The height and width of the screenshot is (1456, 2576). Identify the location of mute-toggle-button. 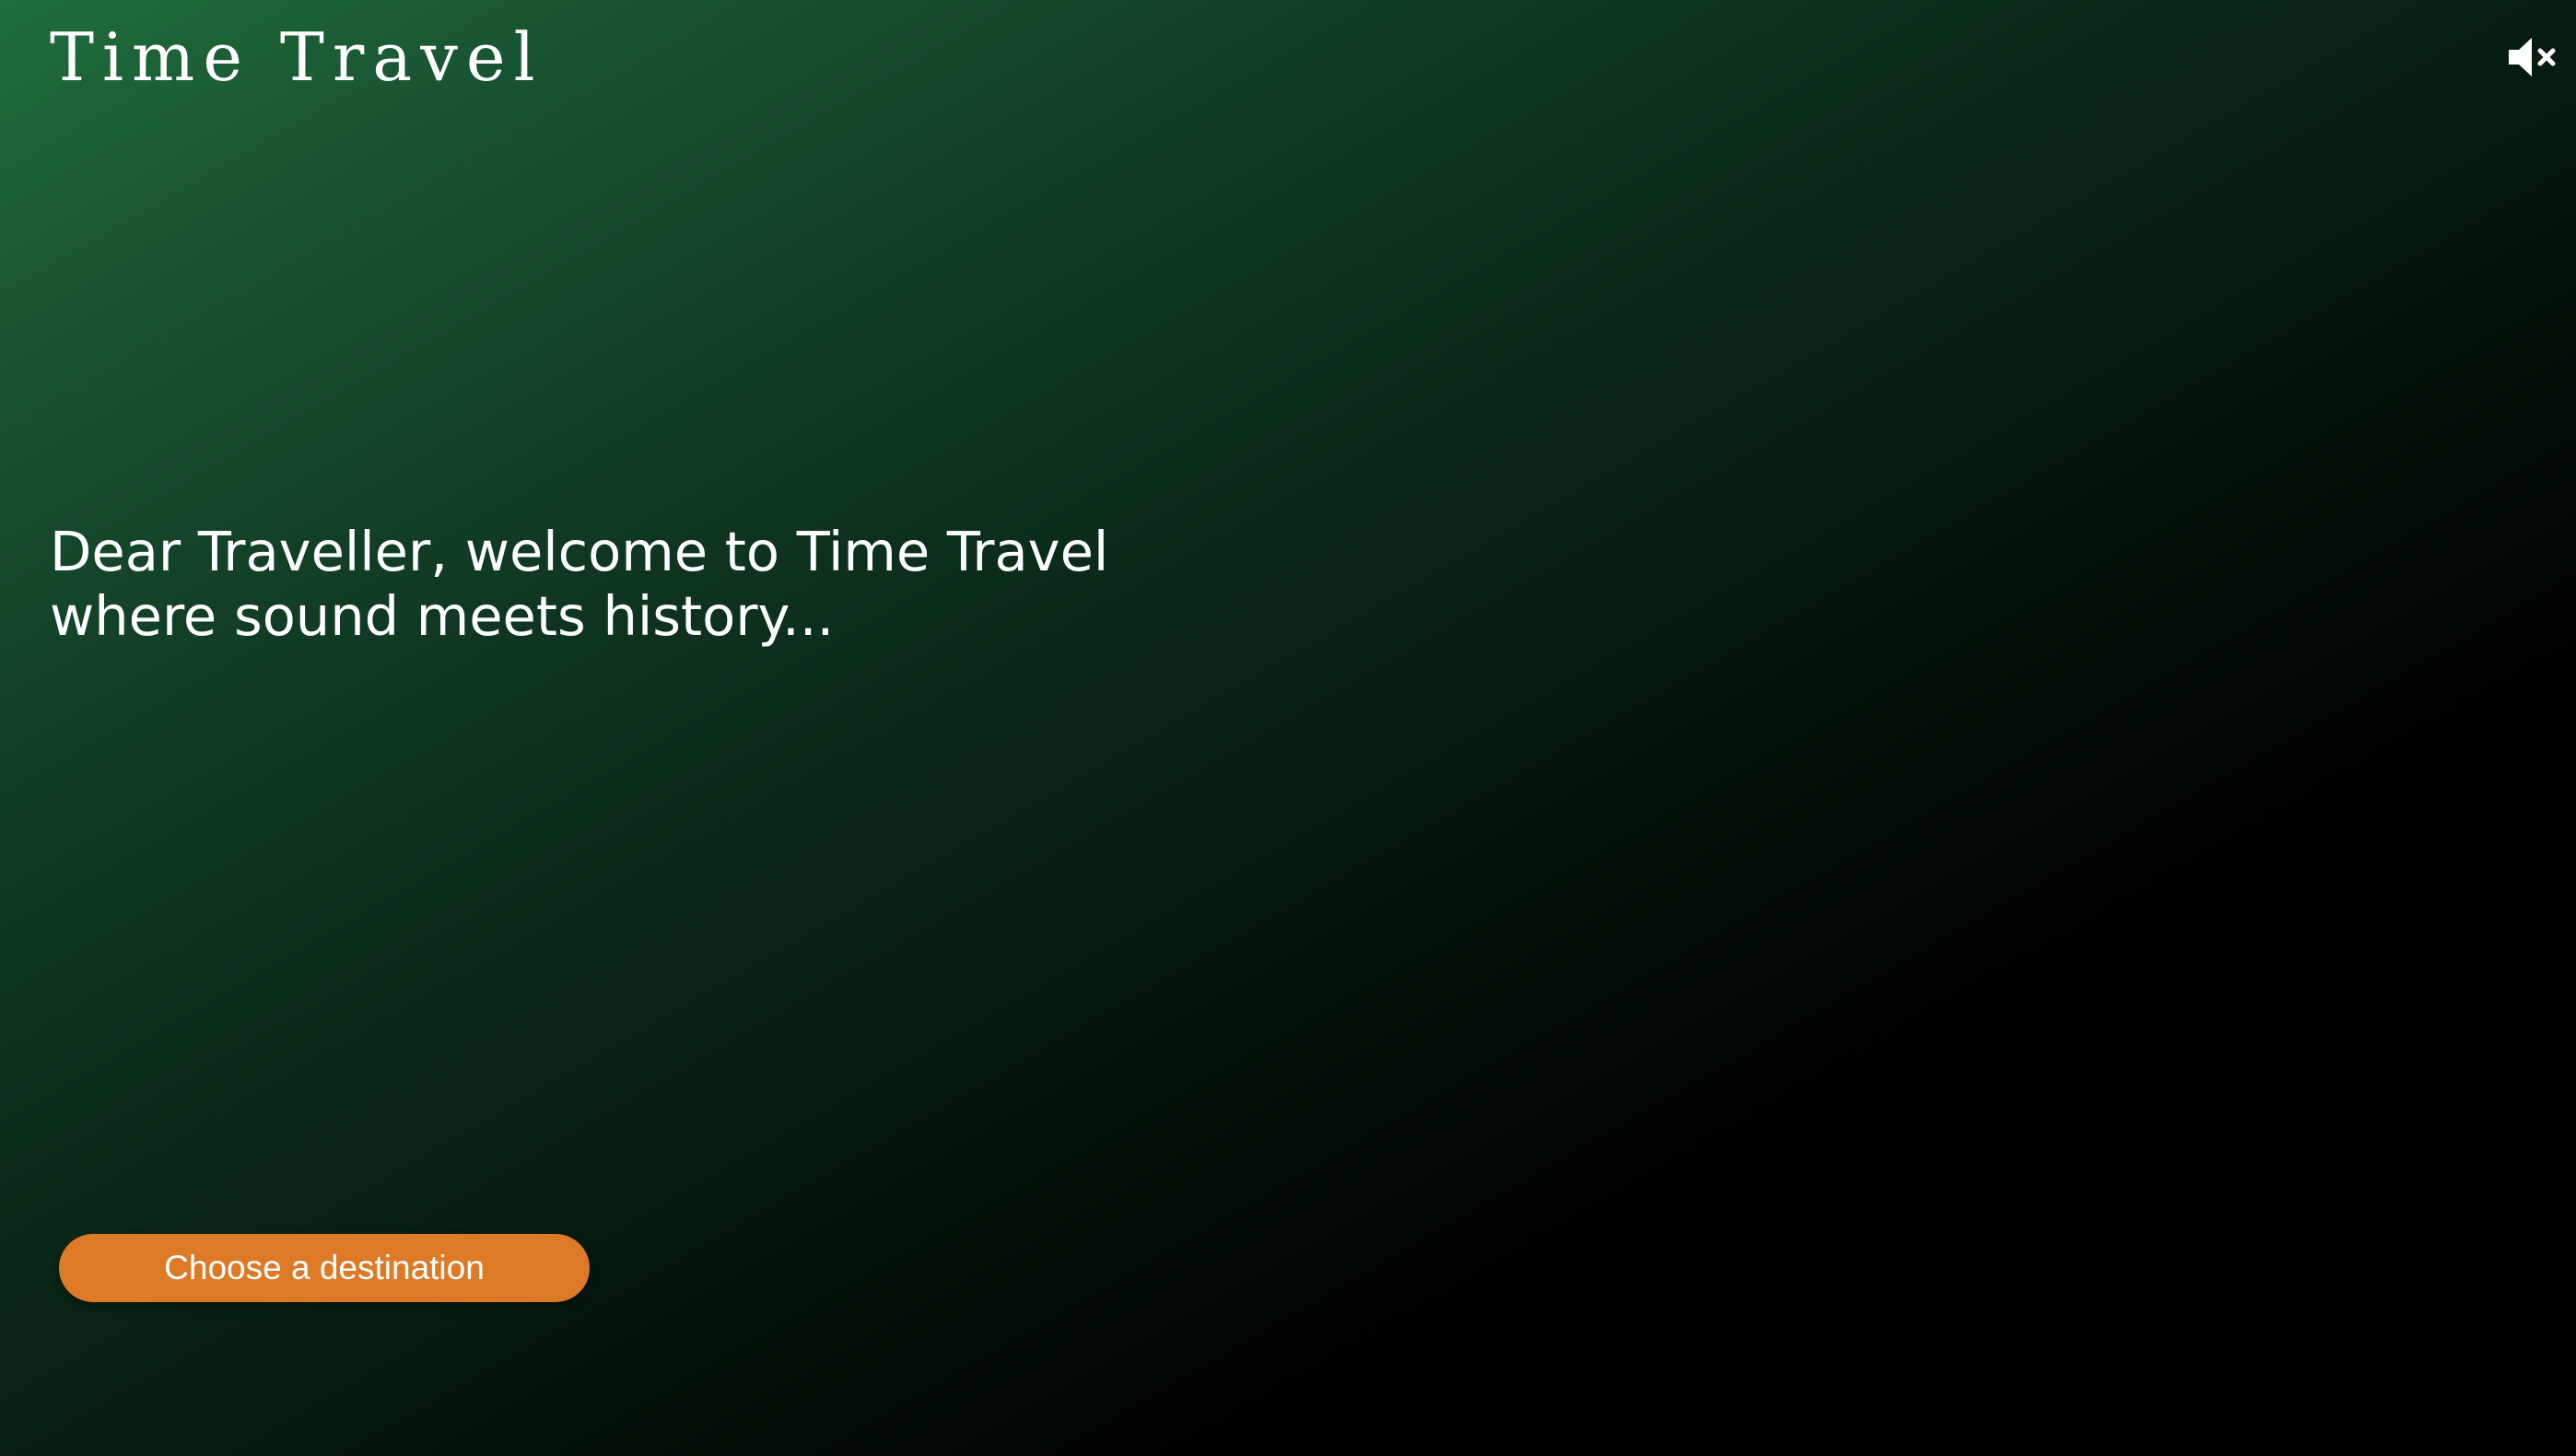
(2532, 57).